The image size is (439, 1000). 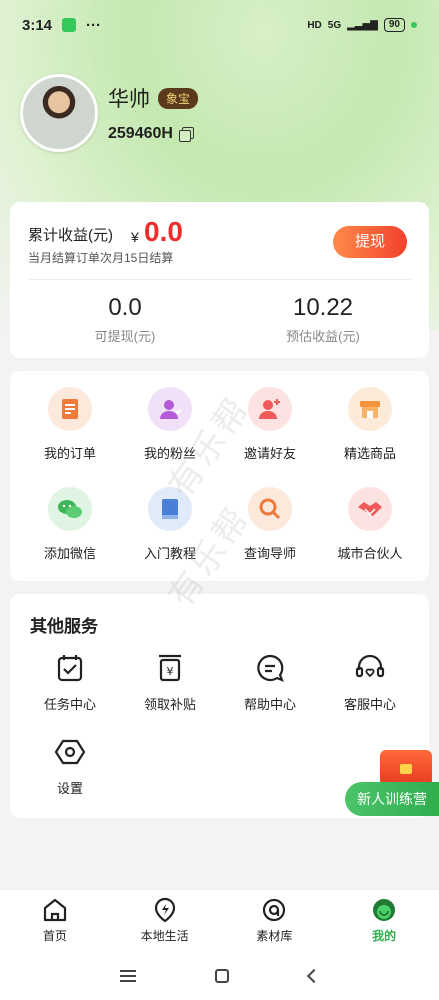 I want to click on user-level-badge: 象宝, so click(x=178, y=98).